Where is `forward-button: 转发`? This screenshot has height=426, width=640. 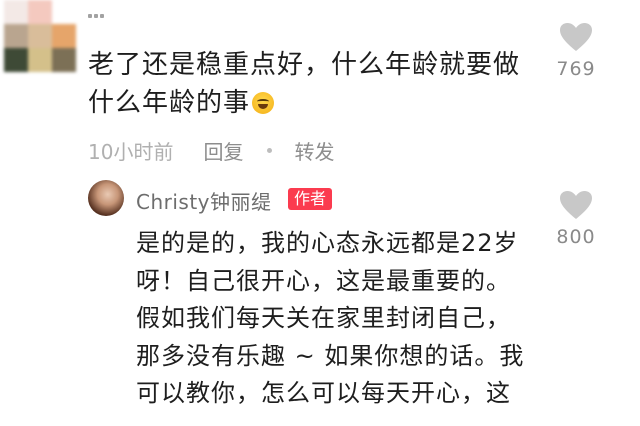 forward-button: 转发 is located at coordinates (314, 150).